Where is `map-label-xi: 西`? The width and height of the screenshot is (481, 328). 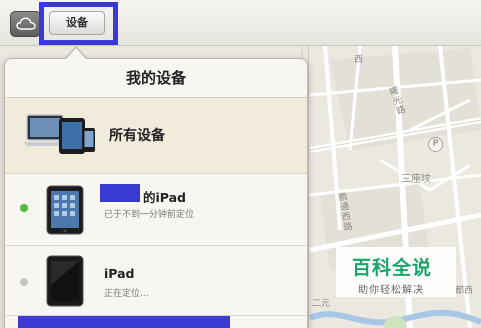 map-label-xi: 西 is located at coordinates (359, 60).